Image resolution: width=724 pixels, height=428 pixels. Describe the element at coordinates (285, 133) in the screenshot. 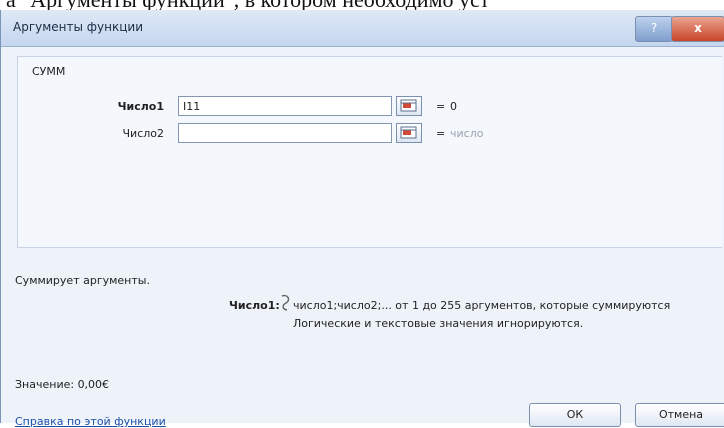

I see `arg2-input` at that location.